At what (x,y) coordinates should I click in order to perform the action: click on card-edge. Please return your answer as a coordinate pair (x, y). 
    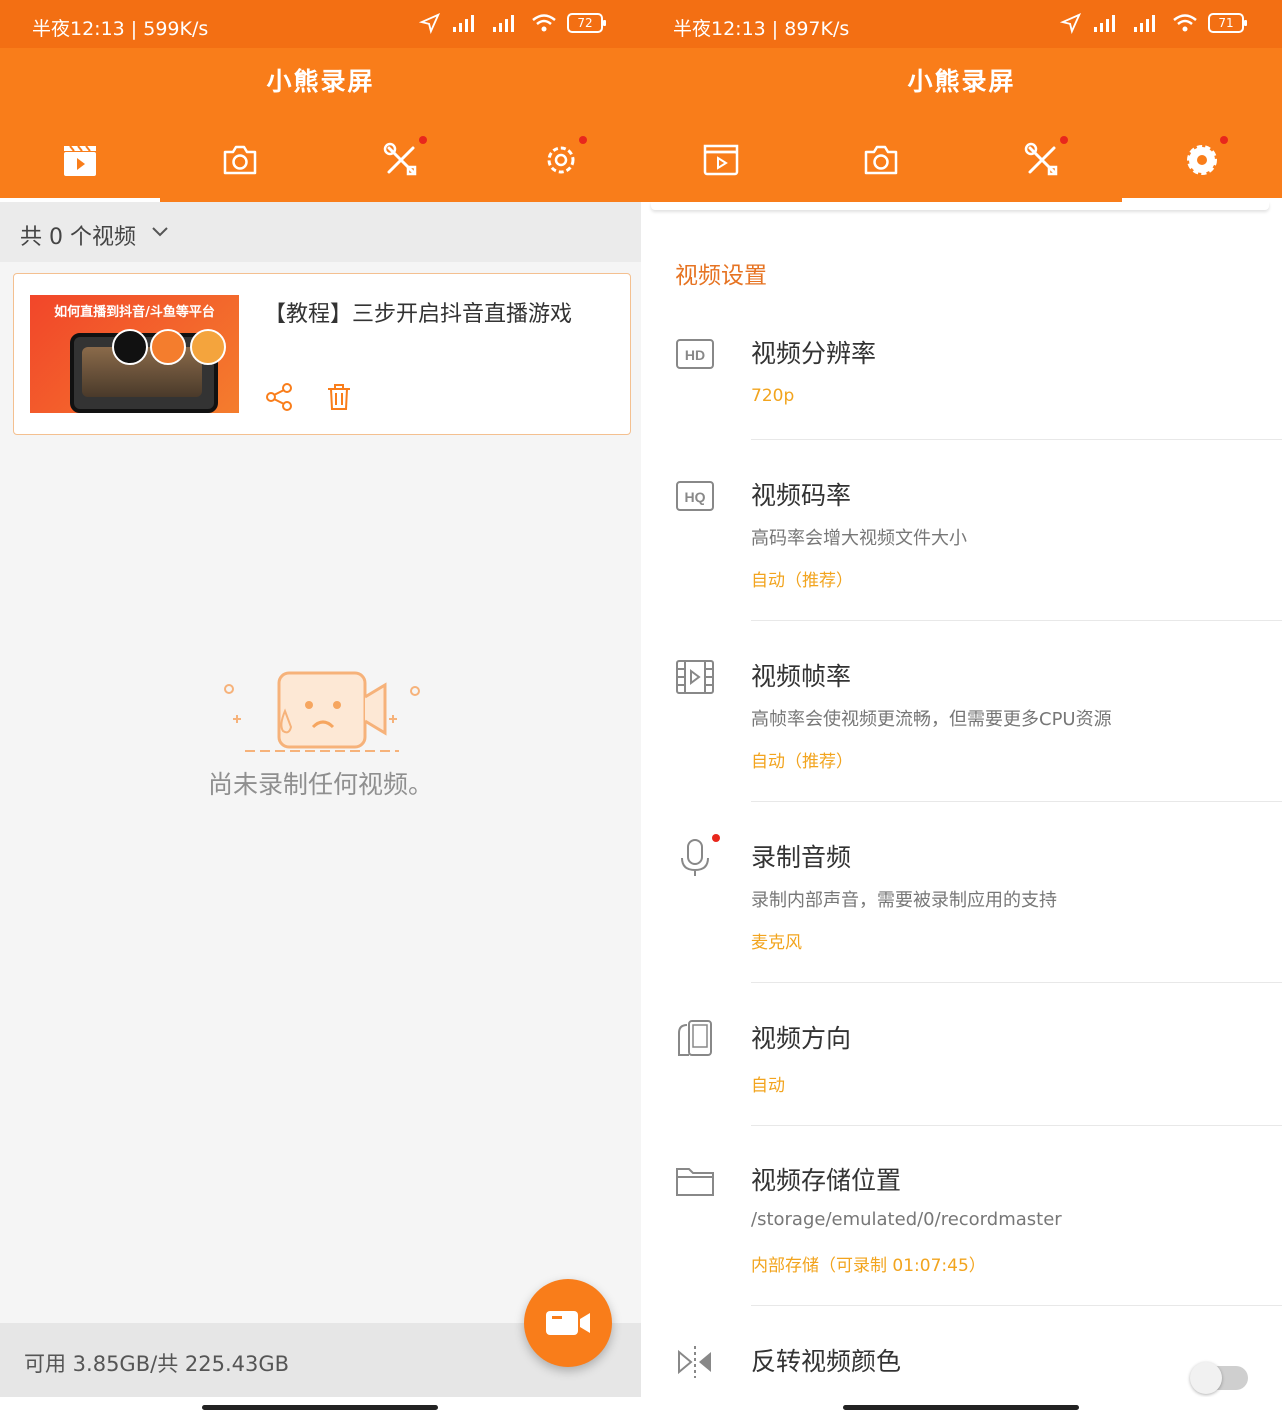
    Looking at the image, I should click on (960, 206).